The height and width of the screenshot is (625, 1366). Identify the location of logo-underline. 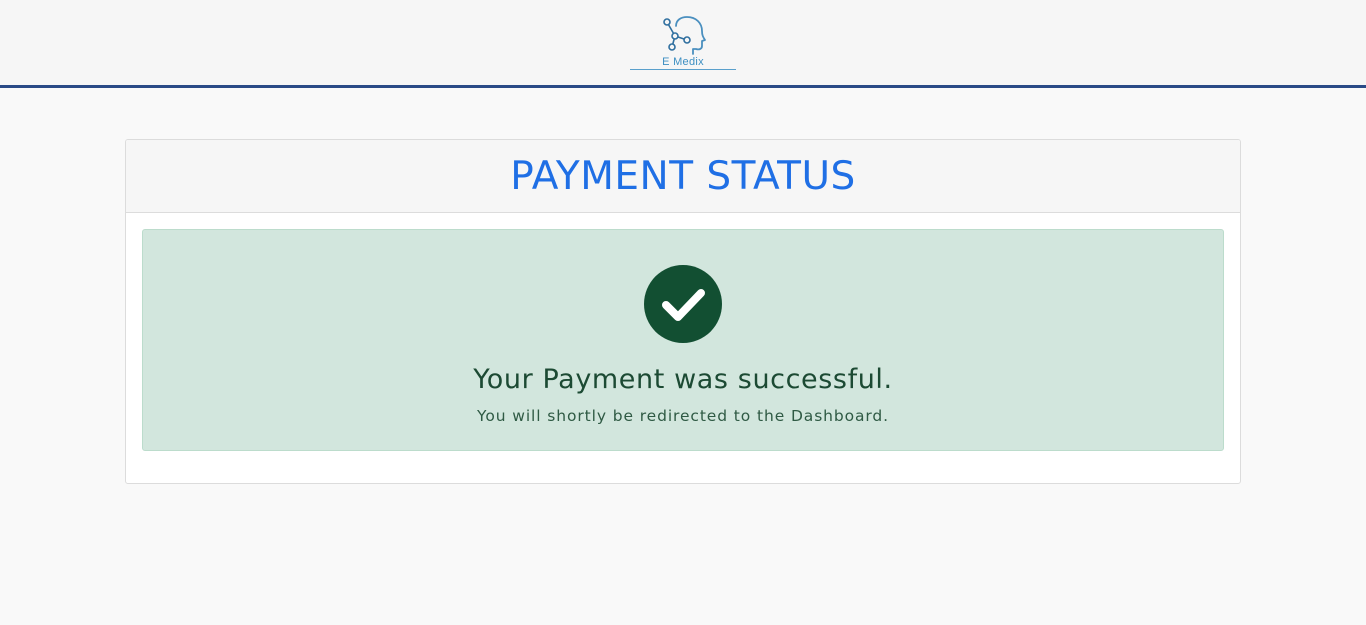
(683, 69).